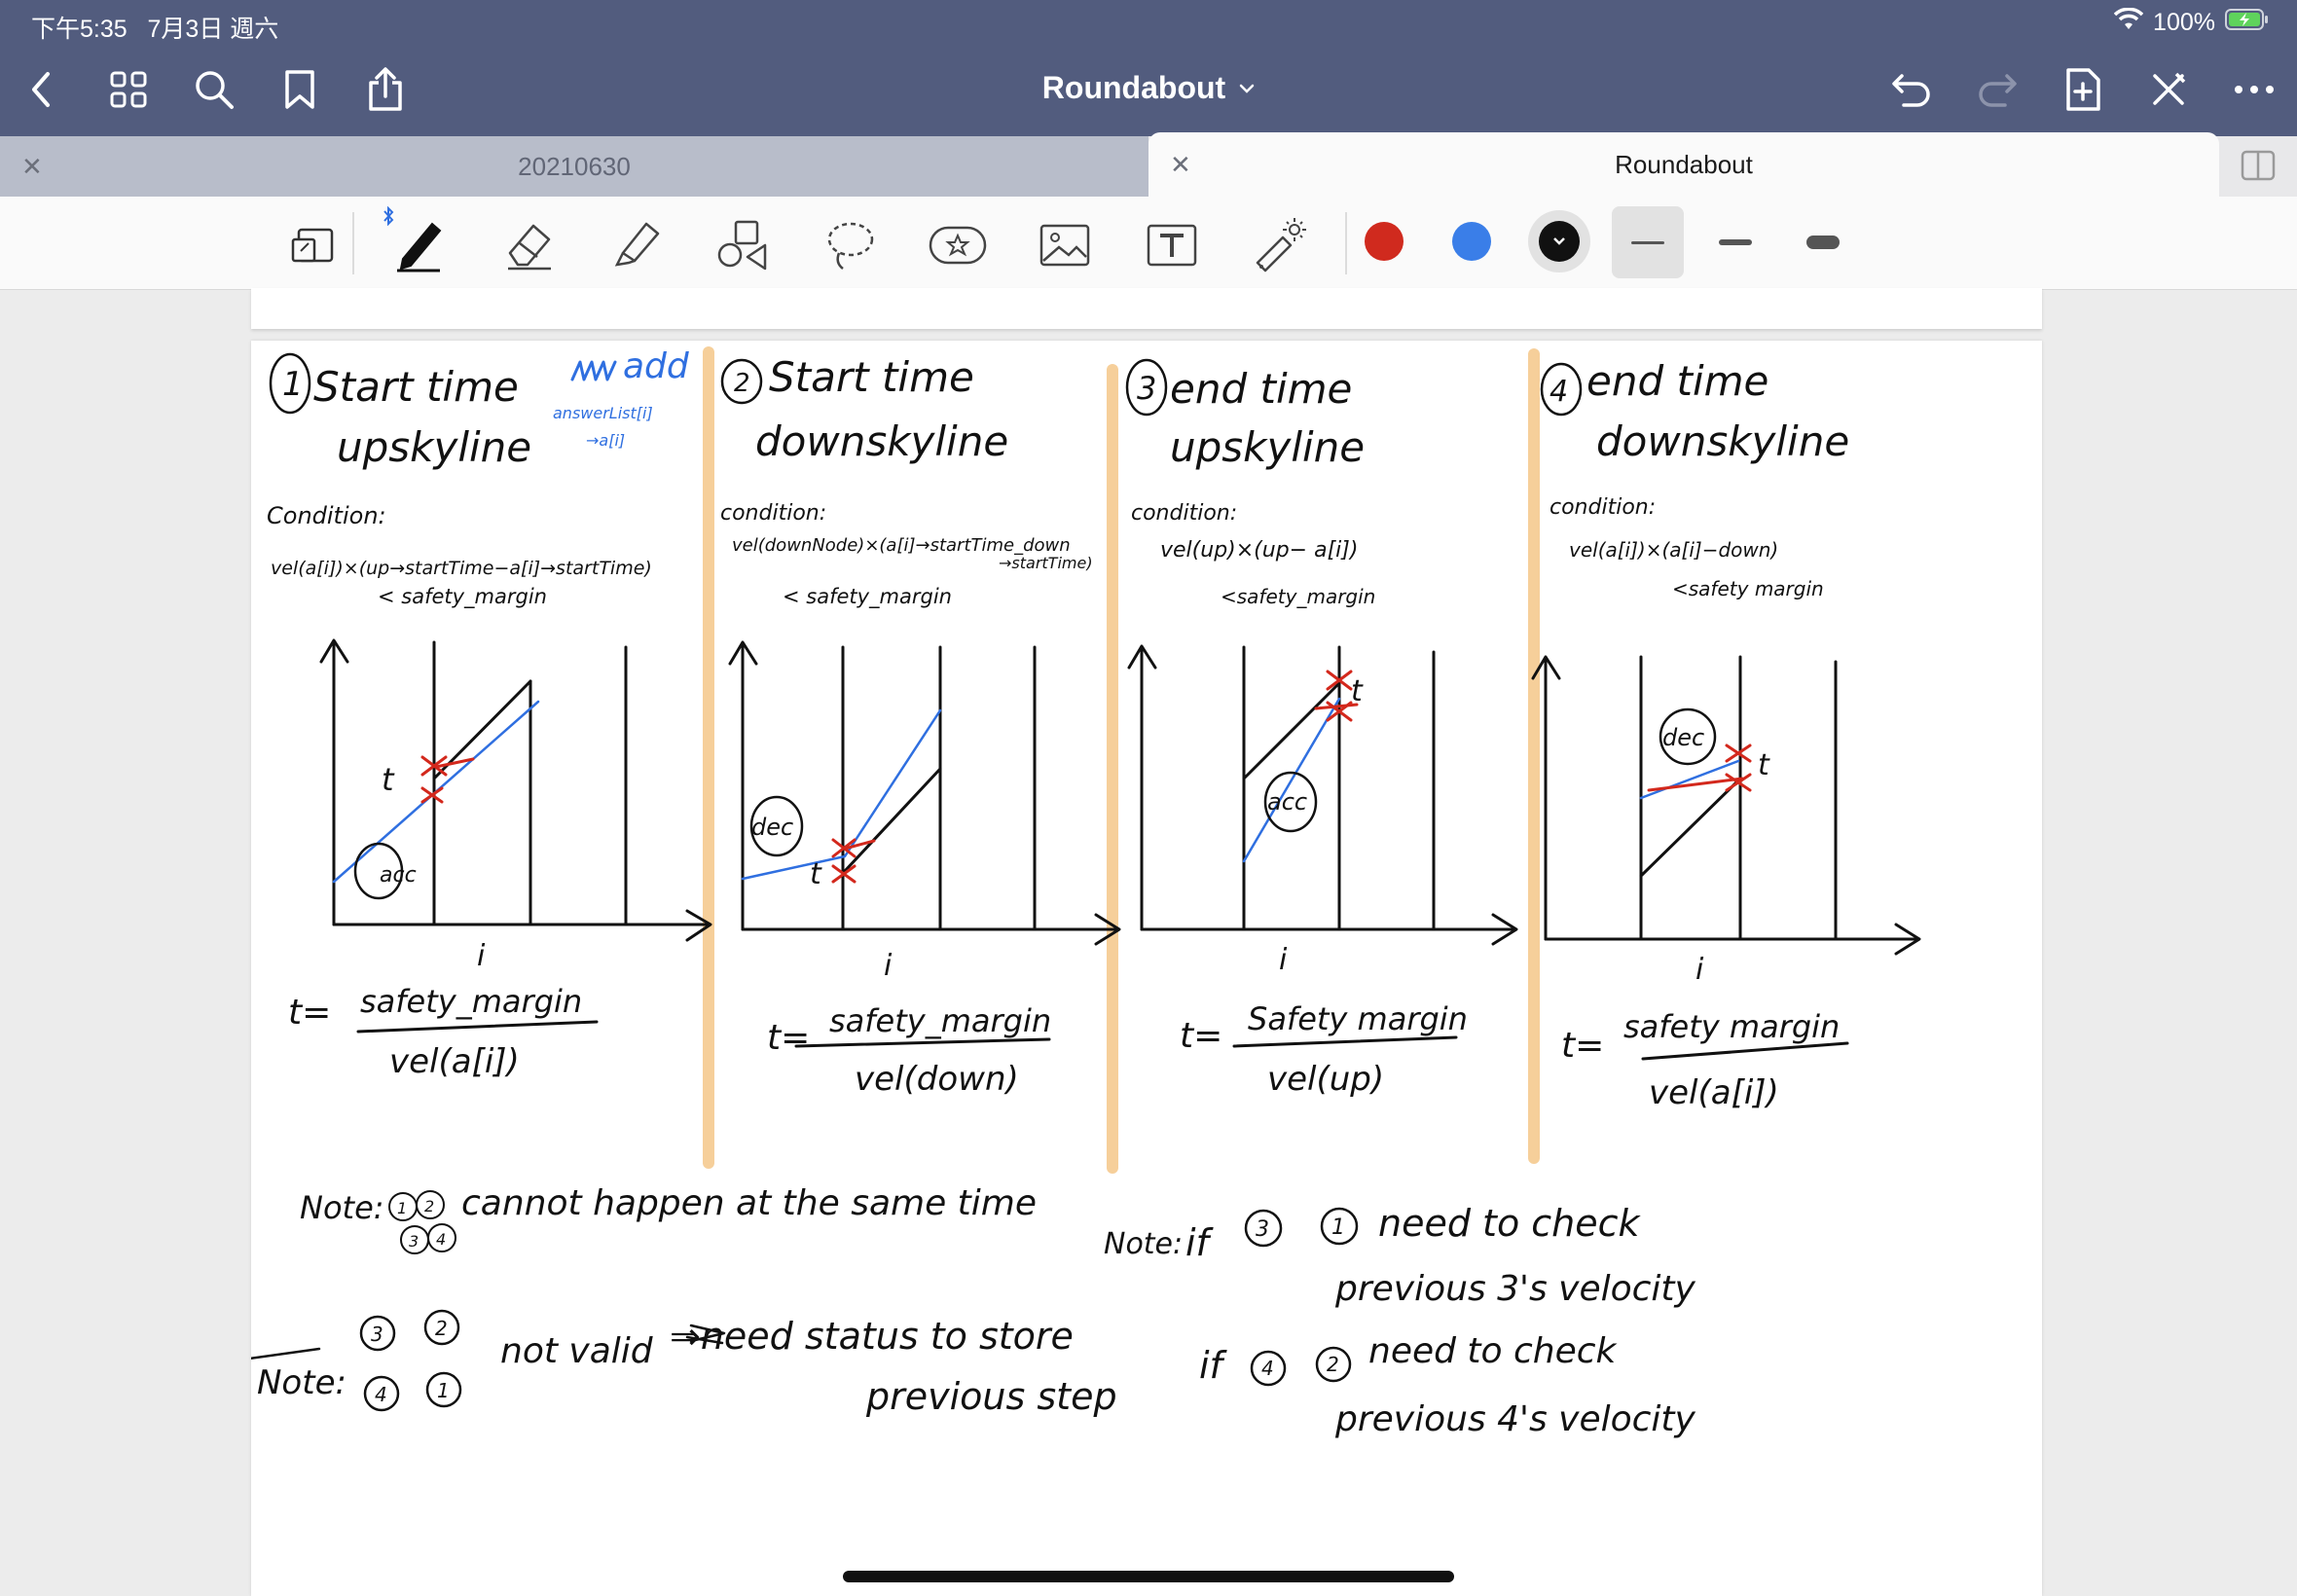 The width and height of the screenshot is (2297, 1596). What do you see at coordinates (2168, 89) in the screenshot?
I see `collapse-toolbar-button` at bounding box center [2168, 89].